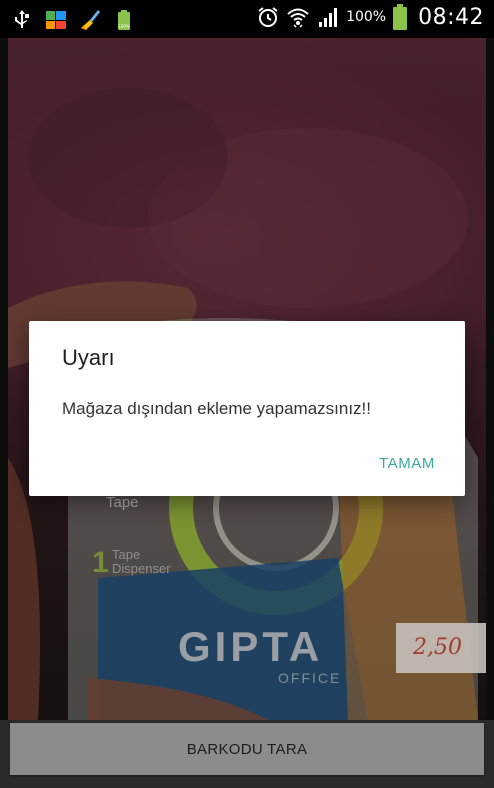 This screenshot has height=788, width=494. Describe the element at coordinates (247, 749) in the screenshot. I see `scan-barcode-button: BARKODU TARA` at that location.